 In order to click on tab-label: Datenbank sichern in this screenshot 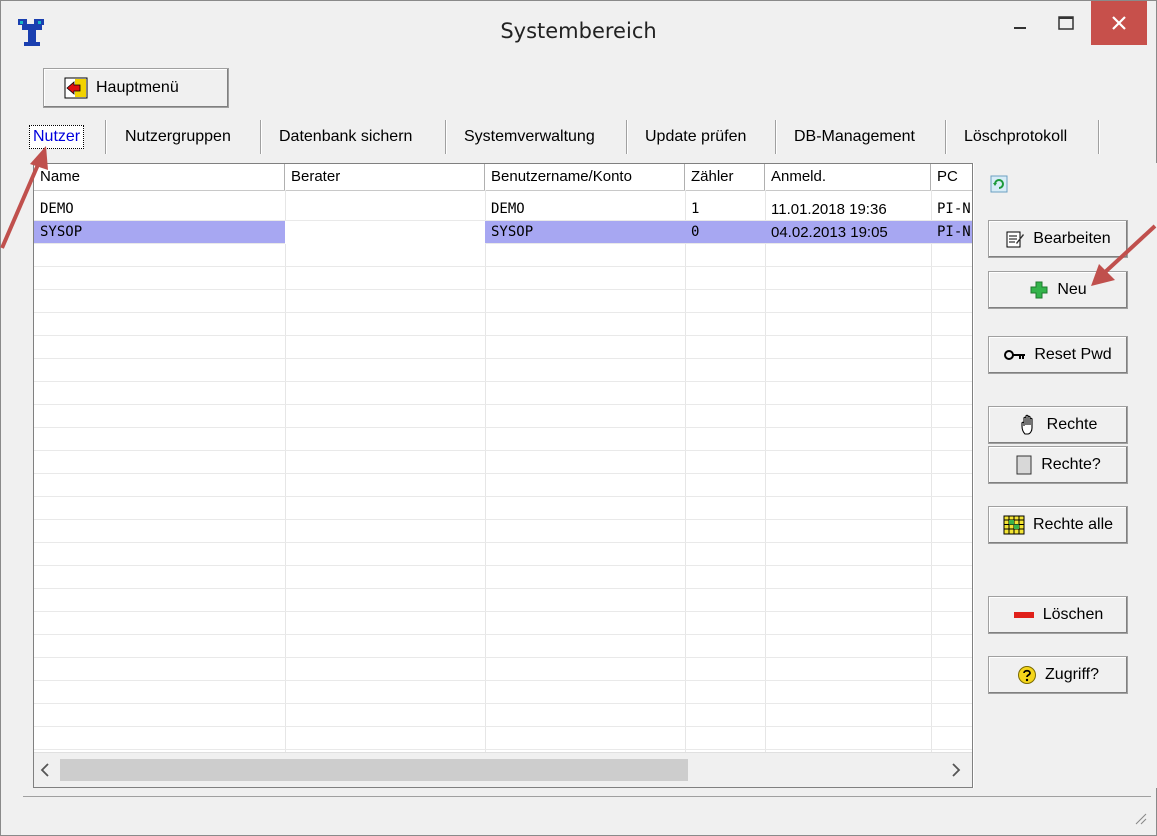, I will do `click(346, 136)`.